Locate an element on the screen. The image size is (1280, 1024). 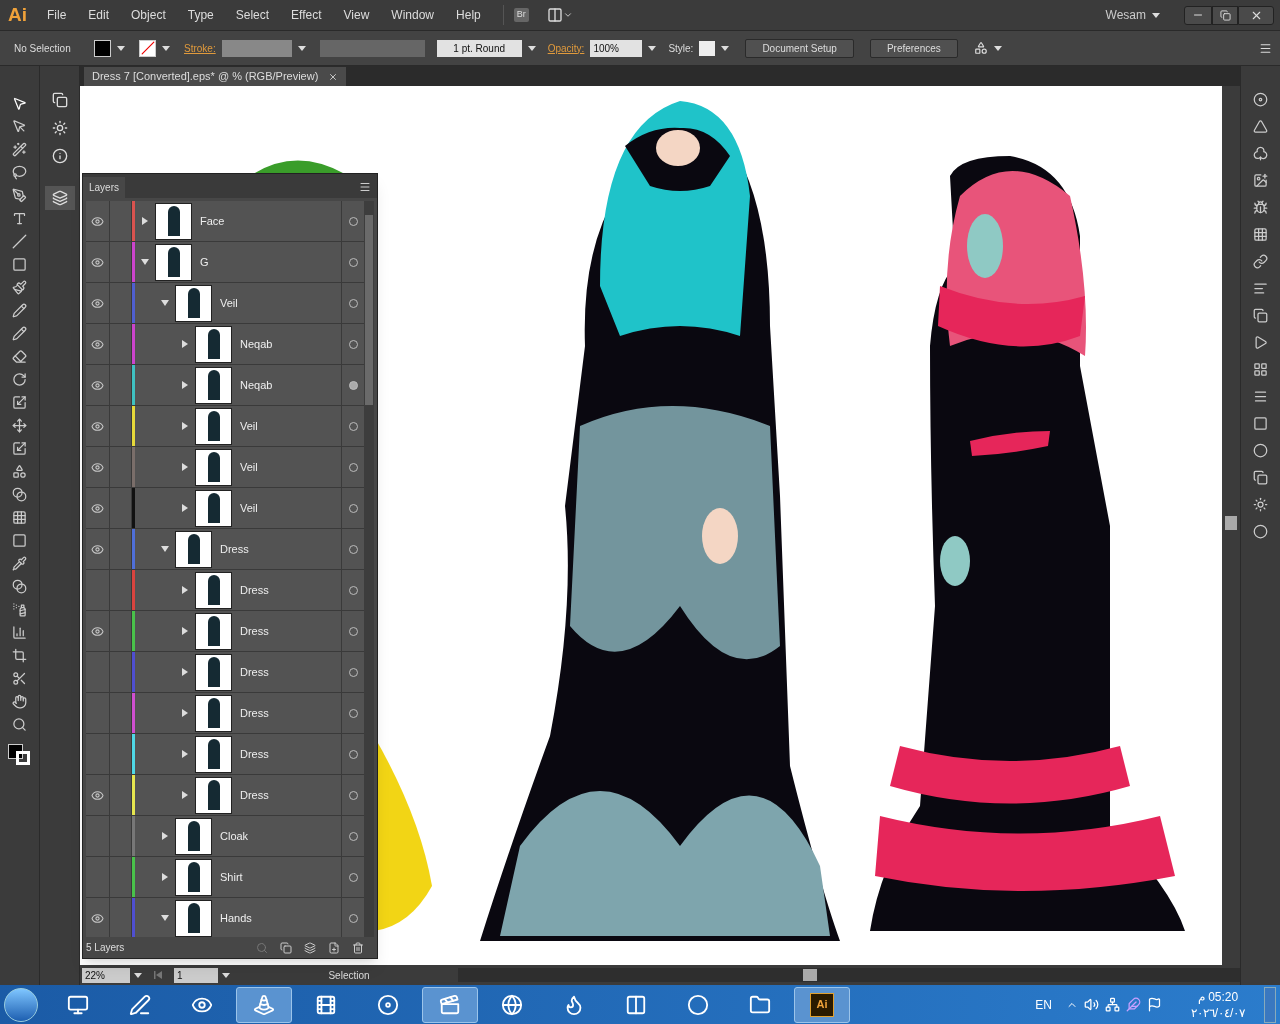
menu-item: Type is located at coordinates (200, 15).